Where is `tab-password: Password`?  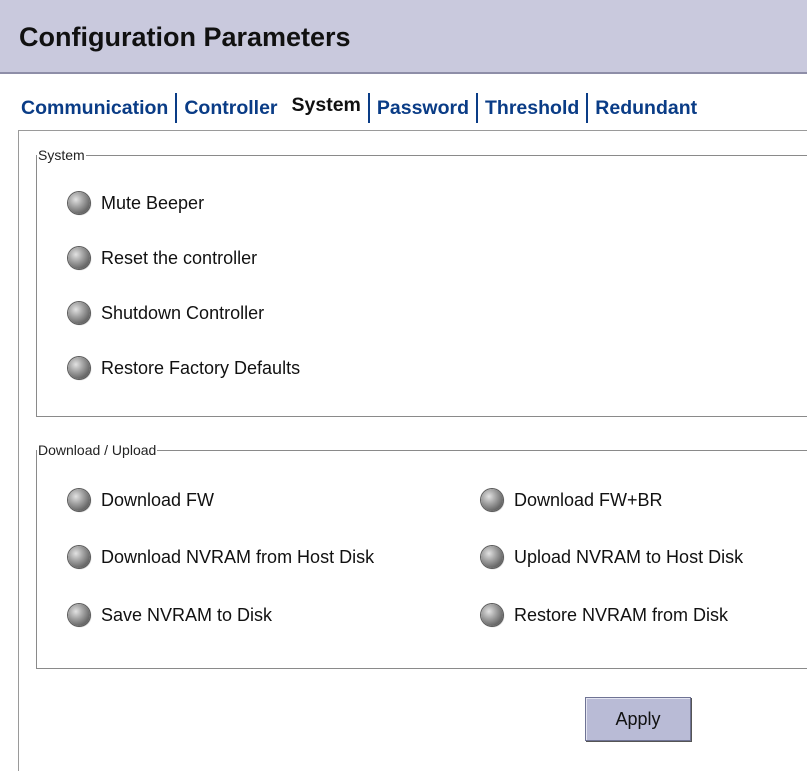
tab-password: Password is located at coordinates (423, 109).